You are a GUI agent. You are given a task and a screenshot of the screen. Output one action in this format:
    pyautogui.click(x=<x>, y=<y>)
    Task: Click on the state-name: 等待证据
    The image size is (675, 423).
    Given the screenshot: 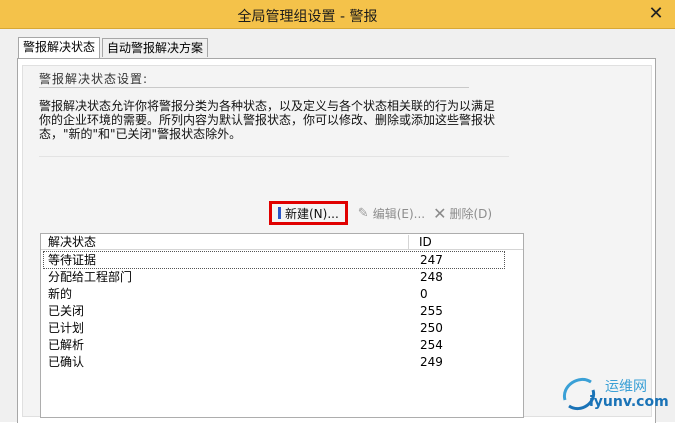 What is the action you would take?
    pyautogui.click(x=72, y=260)
    